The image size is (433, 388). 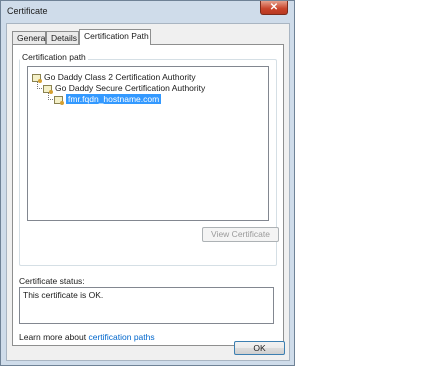 I want to click on window-title: Certificate, so click(x=27, y=11).